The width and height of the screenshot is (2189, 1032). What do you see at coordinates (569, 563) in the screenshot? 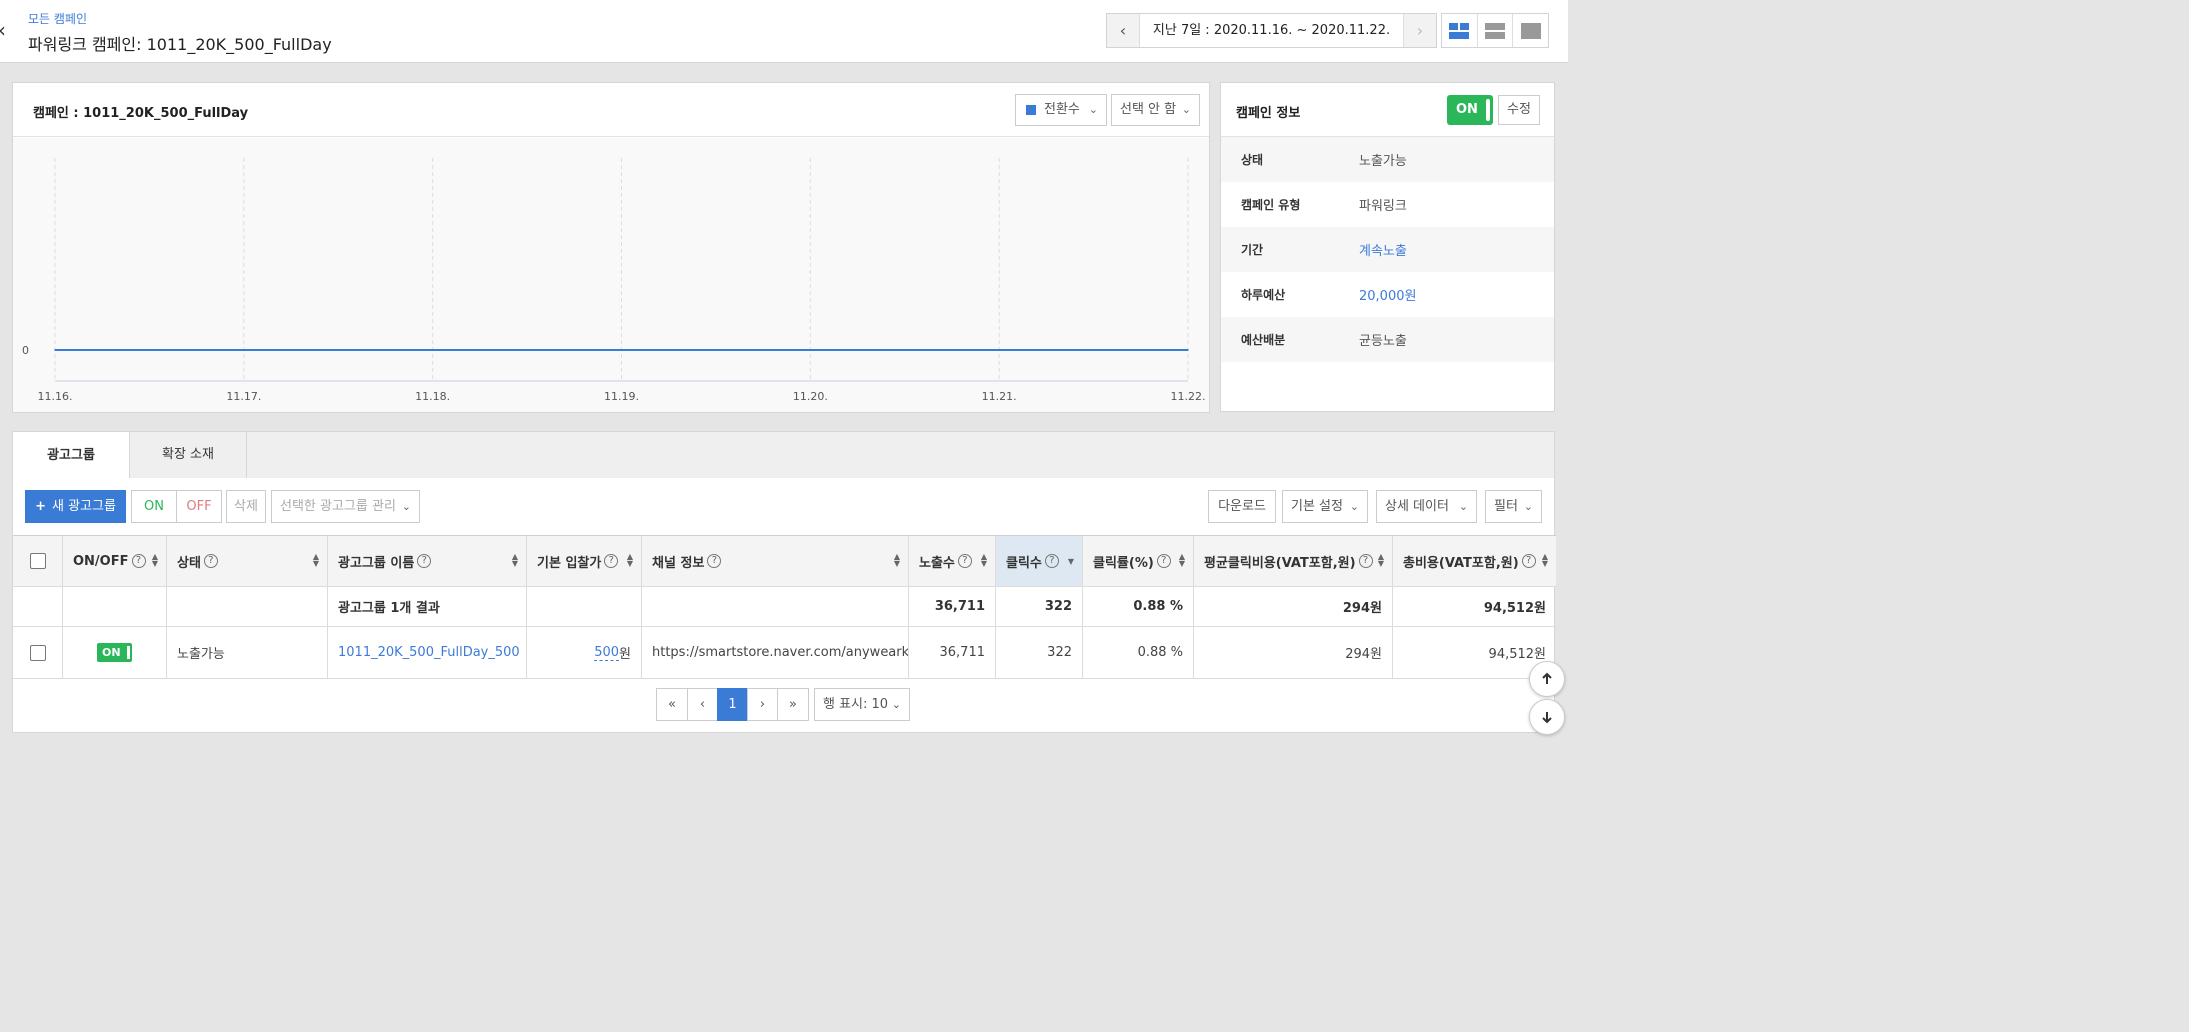
I see `header-bid-label: 기본 입찰가` at bounding box center [569, 563].